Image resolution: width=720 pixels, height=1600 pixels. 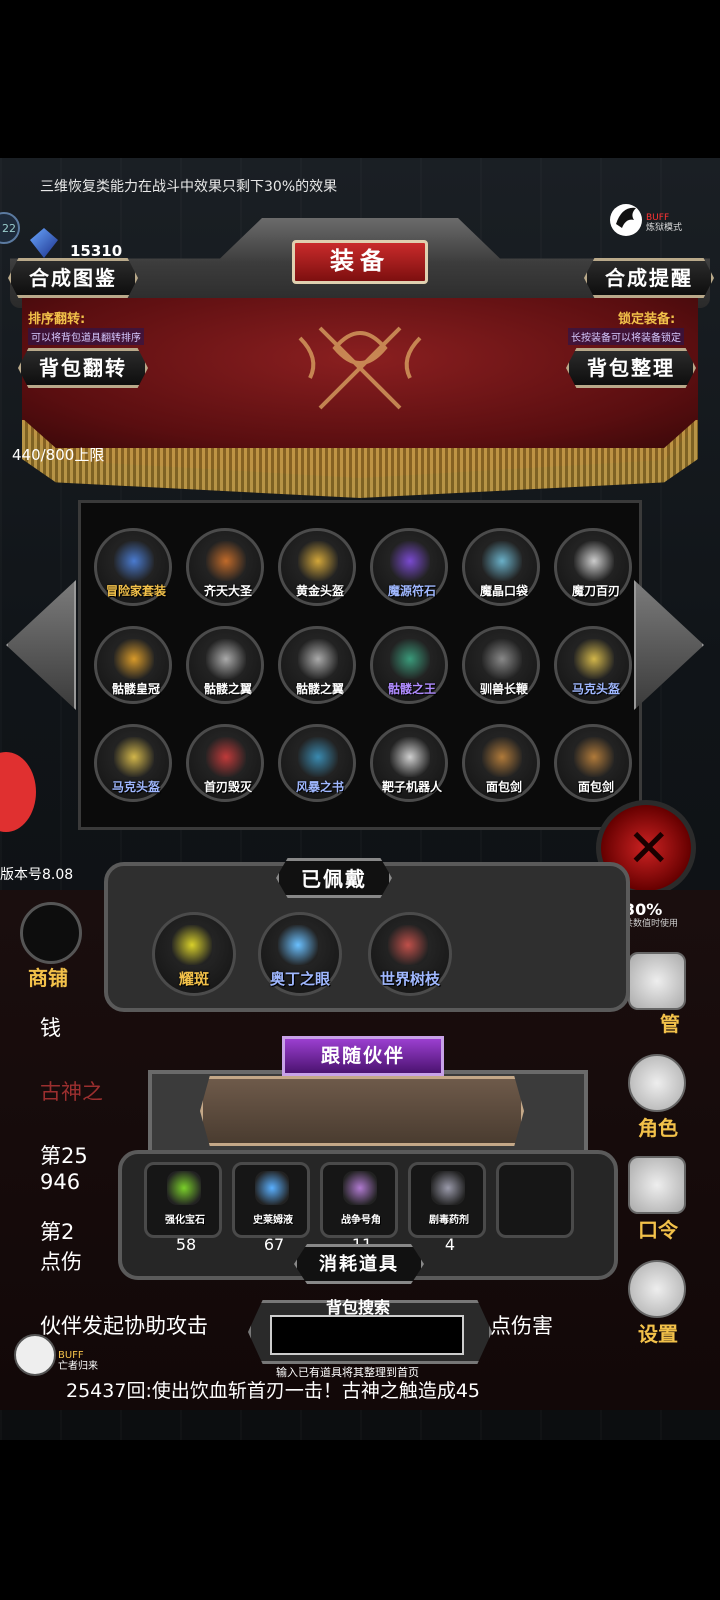 I want to click on inventory-item-label: 魔晶口袋, so click(x=503, y=591).